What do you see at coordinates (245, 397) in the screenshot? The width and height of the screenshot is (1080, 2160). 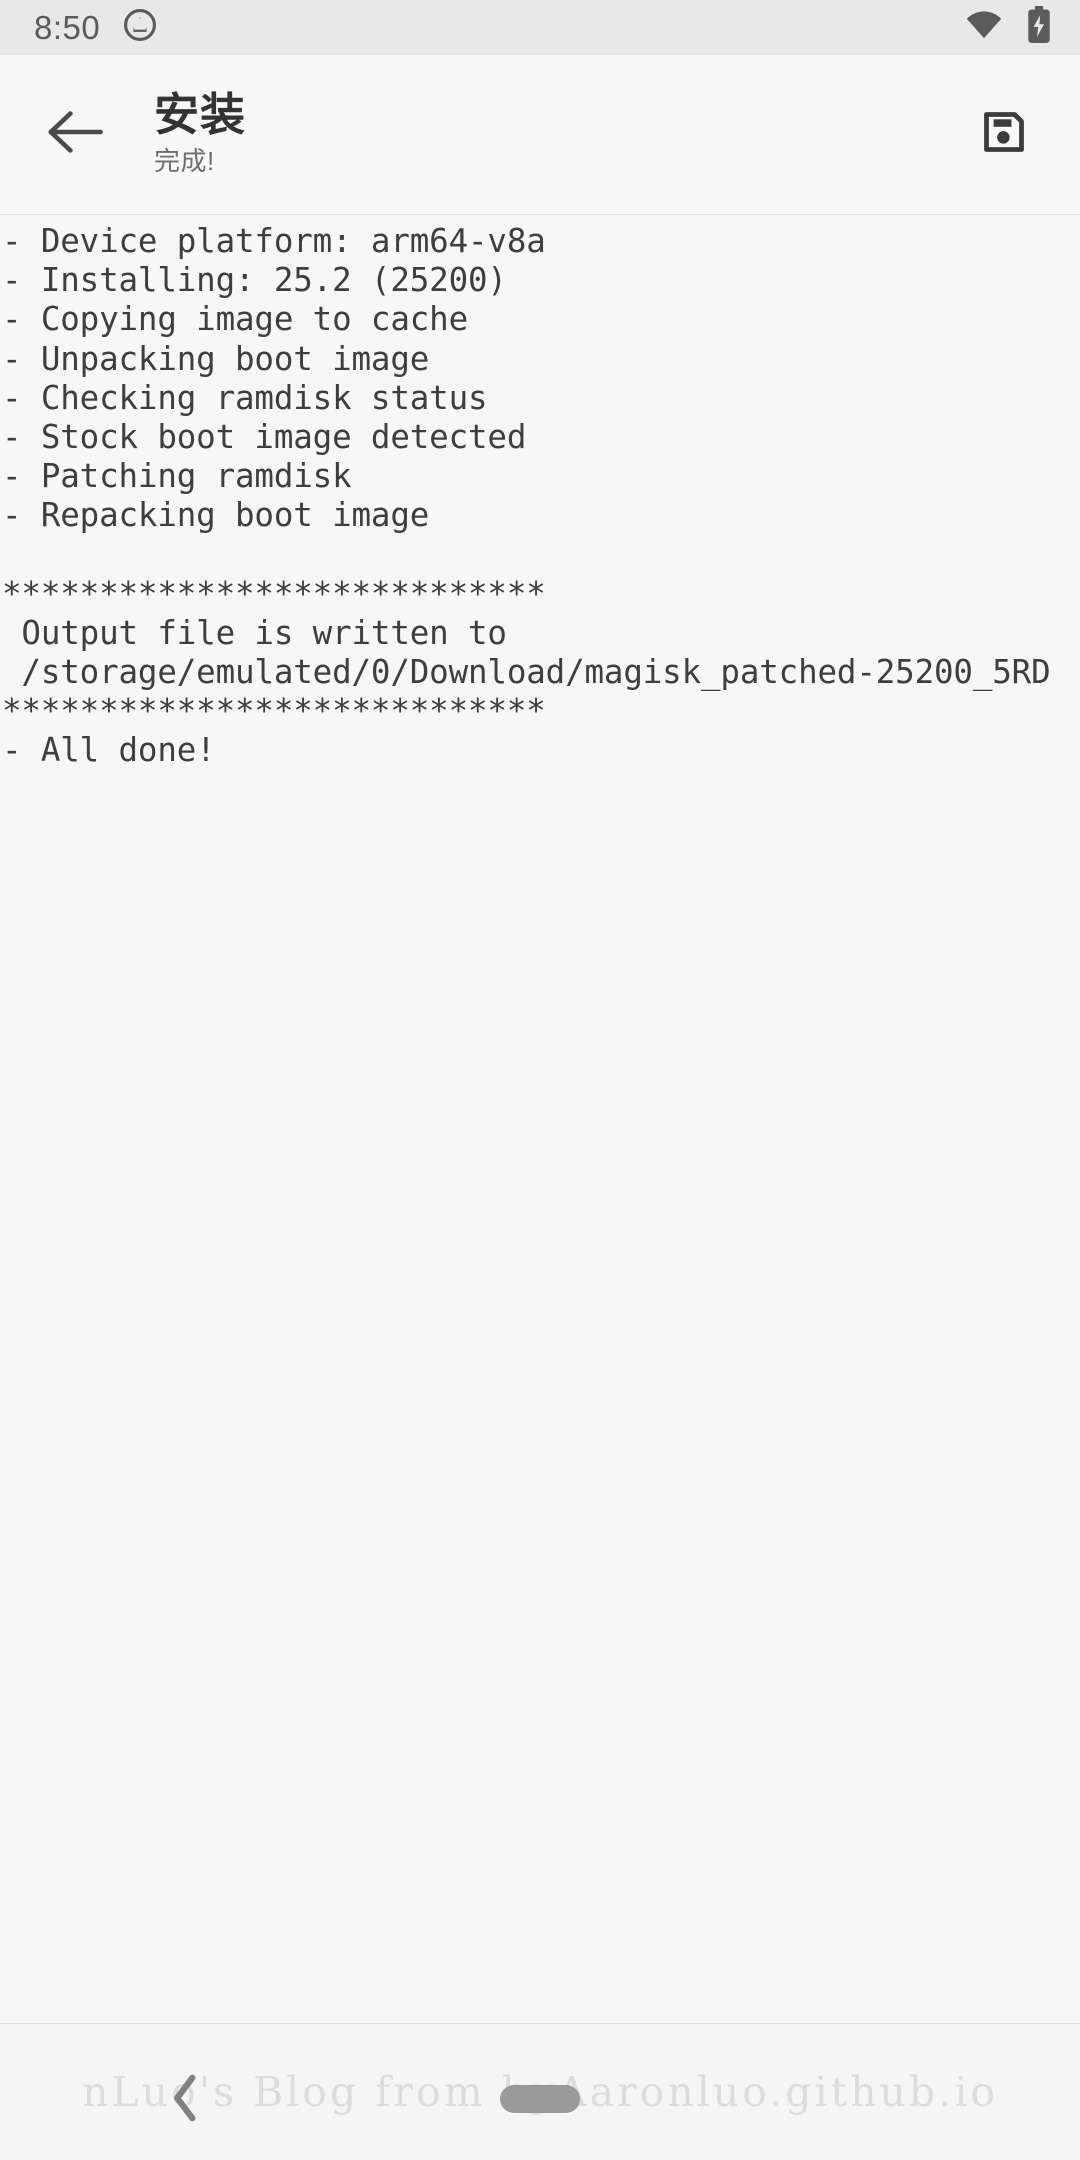 I see `console-line: - Checking ramdisk status` at bounding box center [245, 397].